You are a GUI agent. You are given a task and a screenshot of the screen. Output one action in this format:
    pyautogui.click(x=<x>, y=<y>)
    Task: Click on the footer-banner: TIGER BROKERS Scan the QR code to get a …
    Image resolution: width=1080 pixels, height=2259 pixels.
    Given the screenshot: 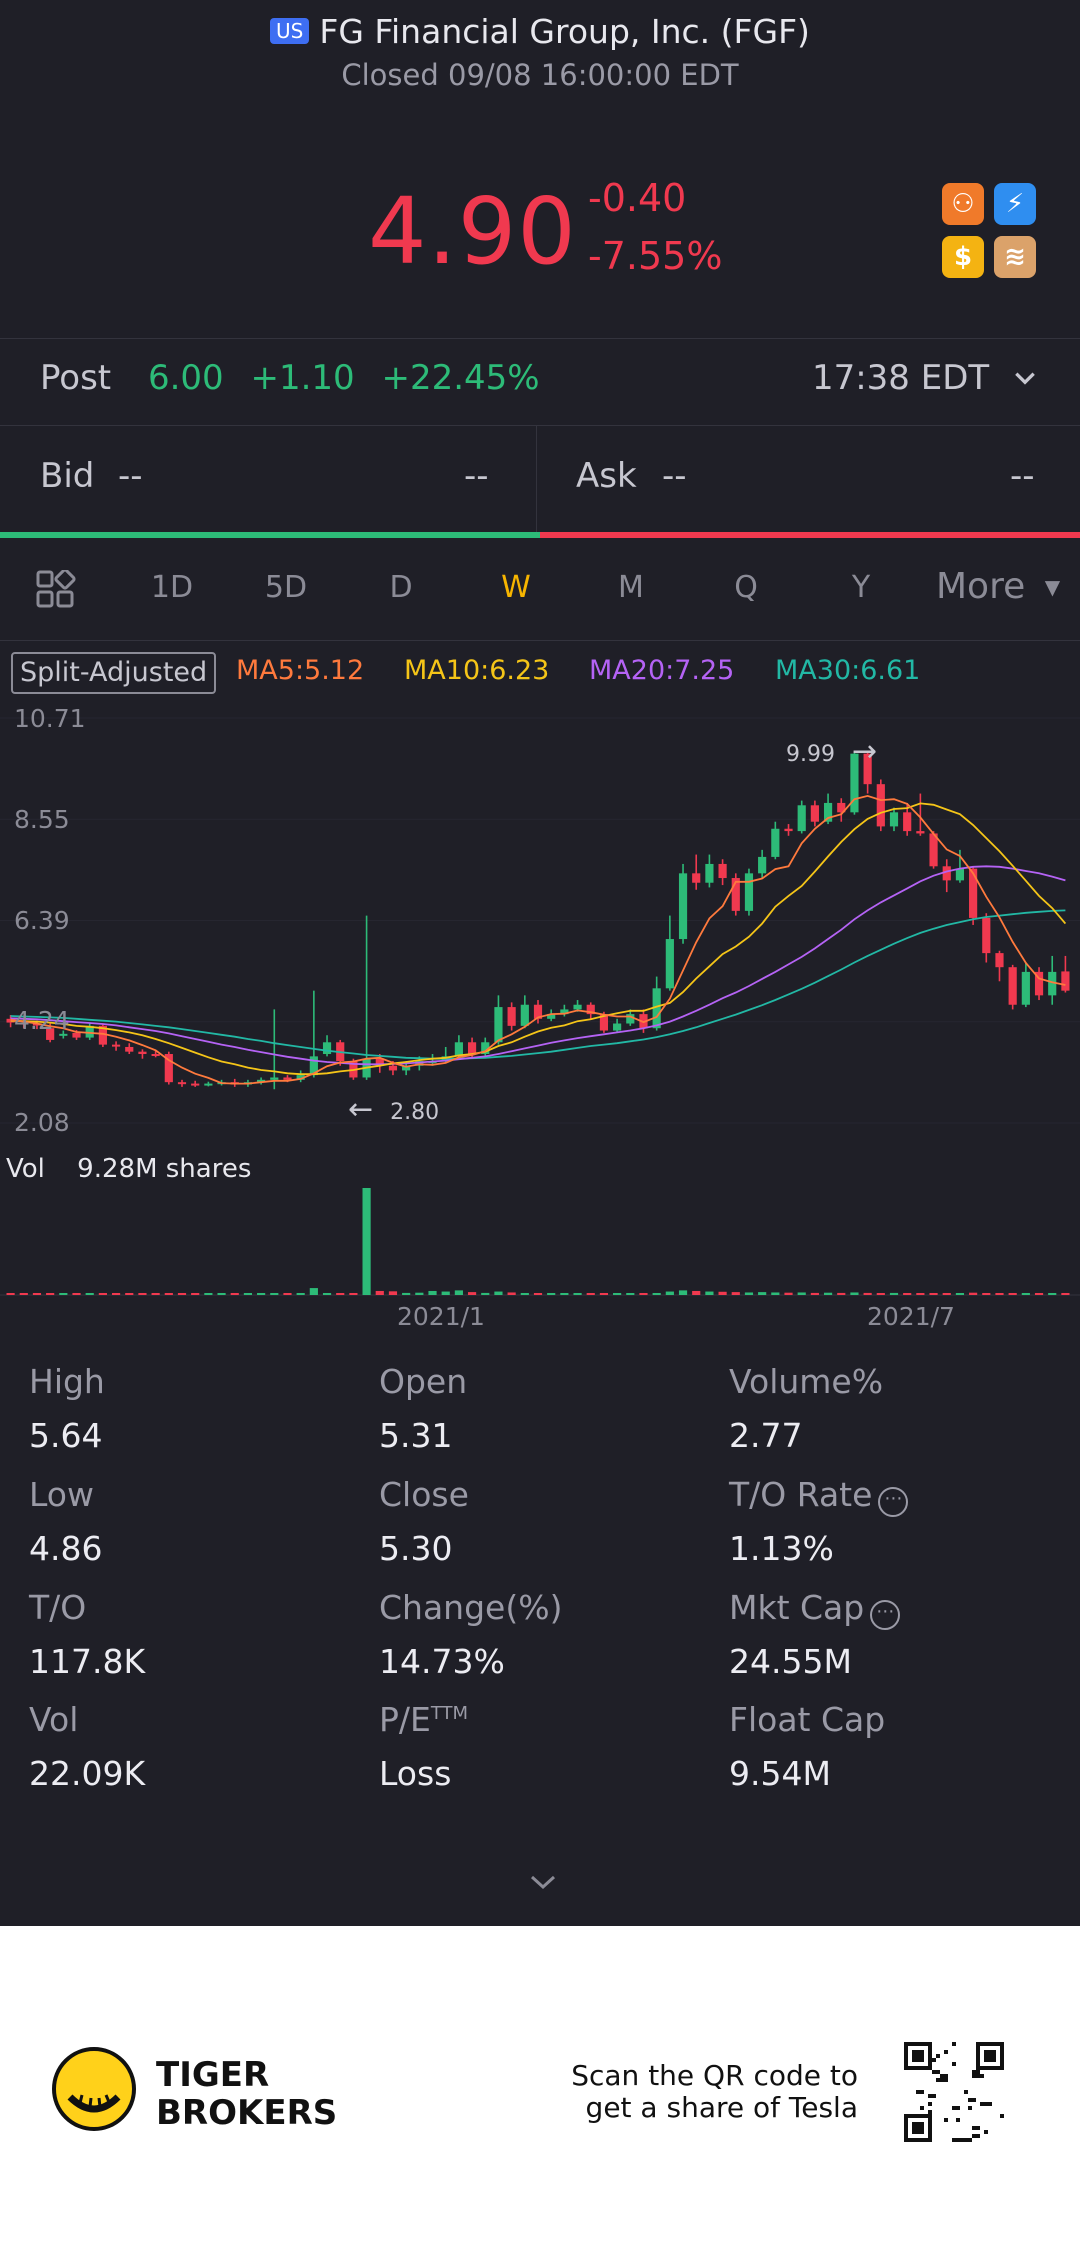 What is the action you would take?
    pyautogui.click(x=540, y=2092)
    